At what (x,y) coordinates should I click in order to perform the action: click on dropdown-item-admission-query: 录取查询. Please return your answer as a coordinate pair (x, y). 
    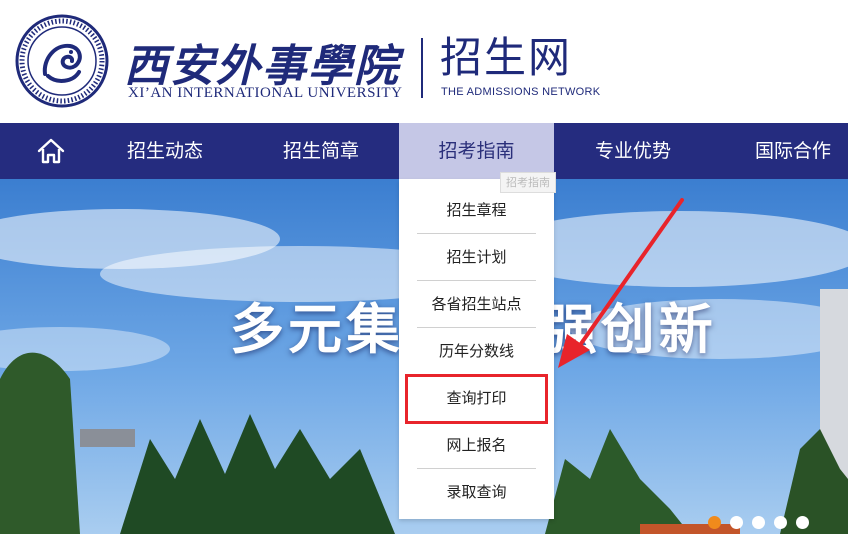
    Looking at the image, I should click on (476, 492).